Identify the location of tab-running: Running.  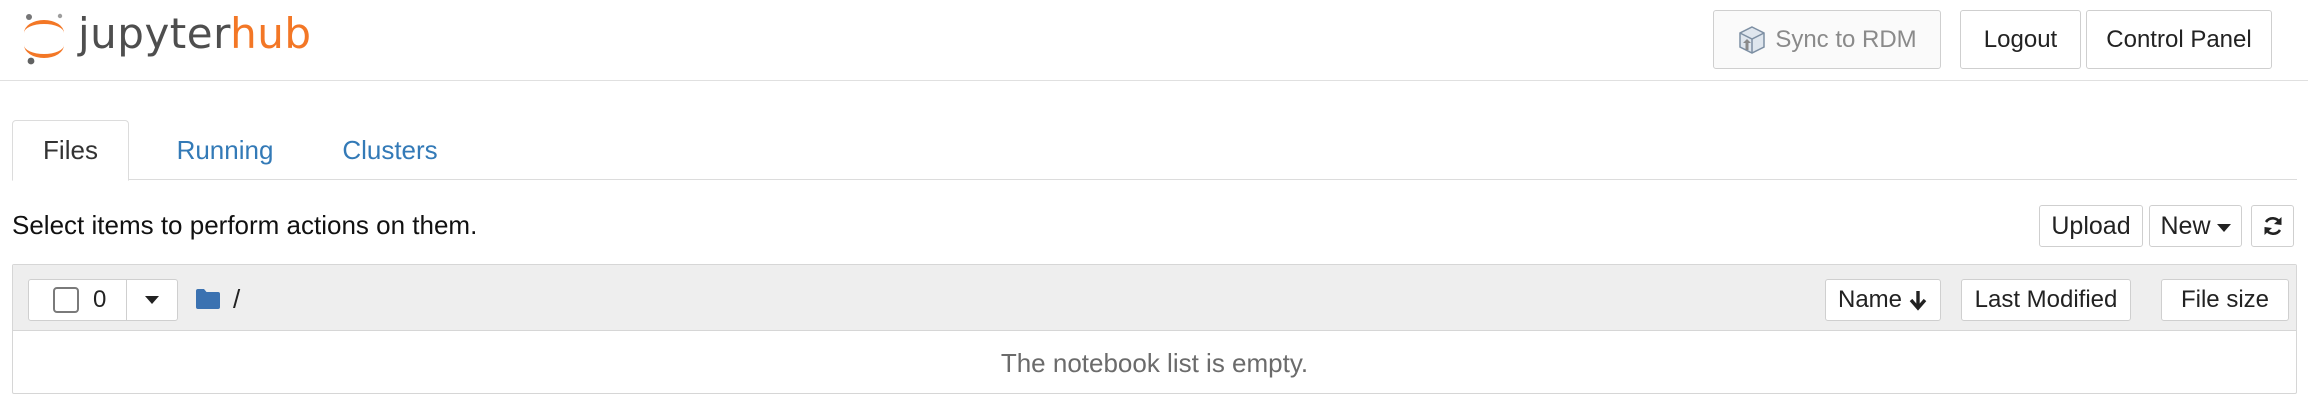
(225, 150).